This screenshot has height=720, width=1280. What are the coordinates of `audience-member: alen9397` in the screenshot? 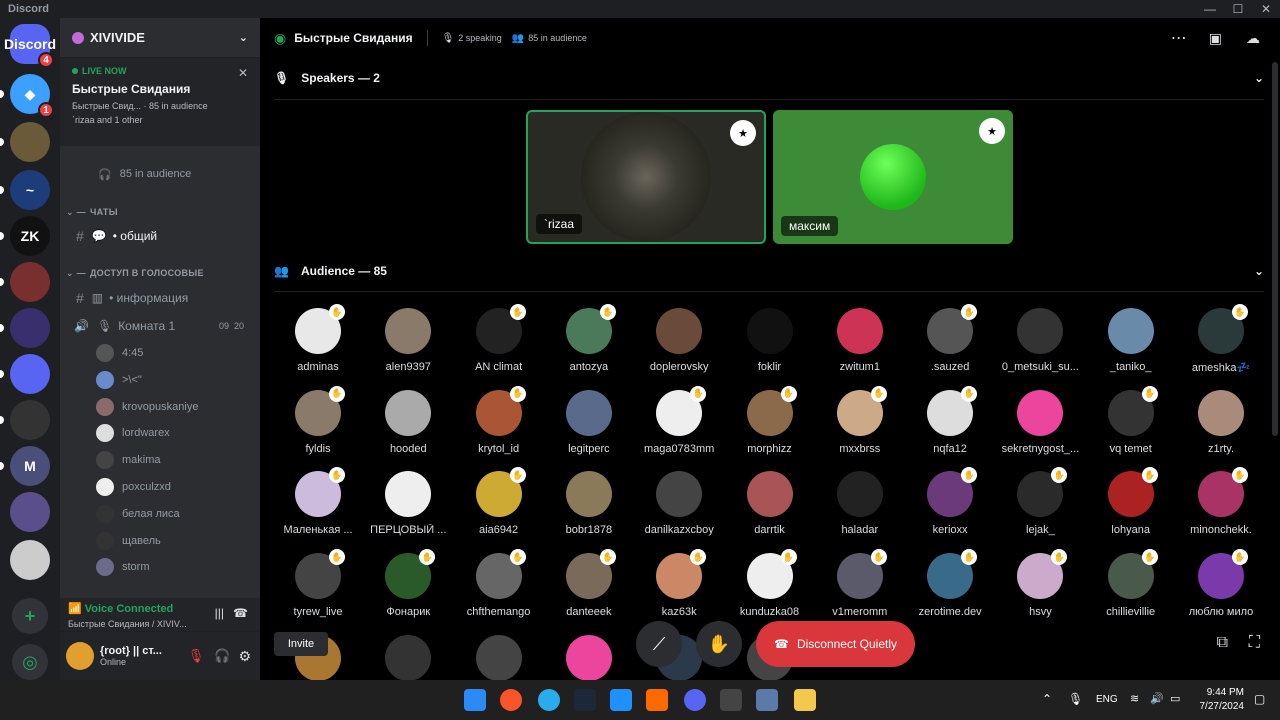 It's located at (408, 347).